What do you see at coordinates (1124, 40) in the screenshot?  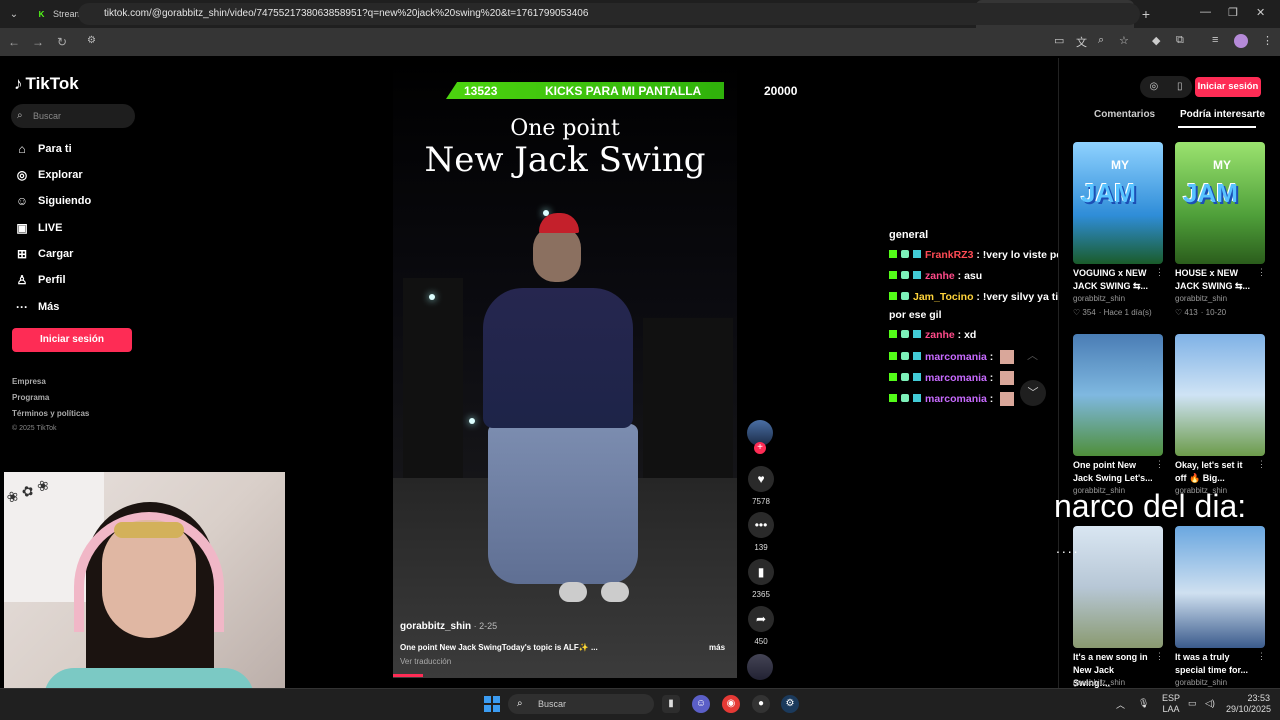 I see `bookmark-star-icon: ☆` at bounding box center [1124, 40].